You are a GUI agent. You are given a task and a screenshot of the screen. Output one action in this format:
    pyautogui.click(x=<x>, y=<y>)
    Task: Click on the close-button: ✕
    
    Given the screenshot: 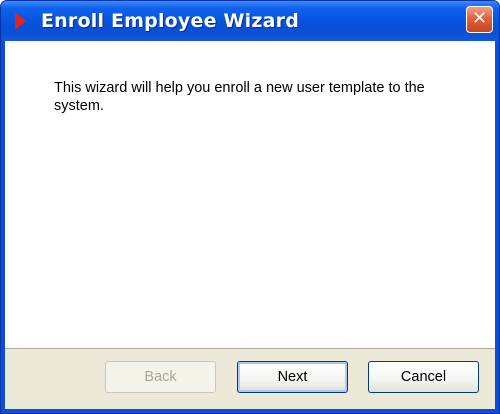 What is the action you would take?
    pyautogui.click(x=479, y=19)
    